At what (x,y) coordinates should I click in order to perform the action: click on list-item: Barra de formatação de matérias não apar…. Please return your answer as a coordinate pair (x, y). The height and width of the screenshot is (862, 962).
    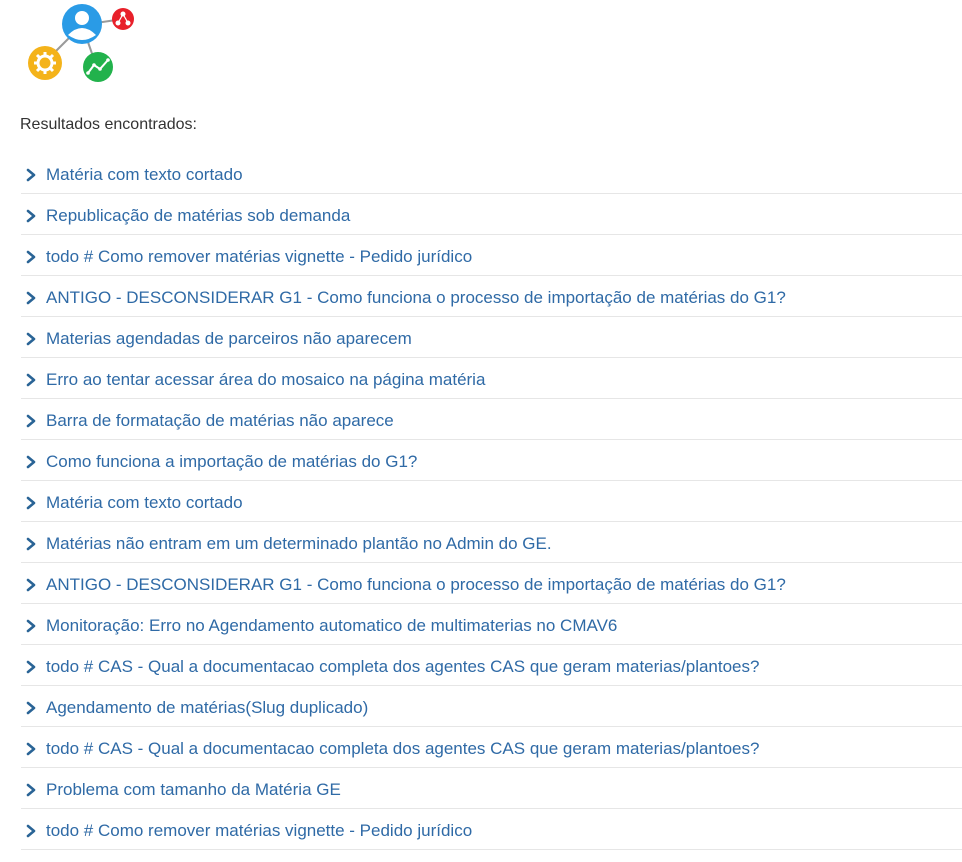
    Looking at the image, I should click on (491, 420).